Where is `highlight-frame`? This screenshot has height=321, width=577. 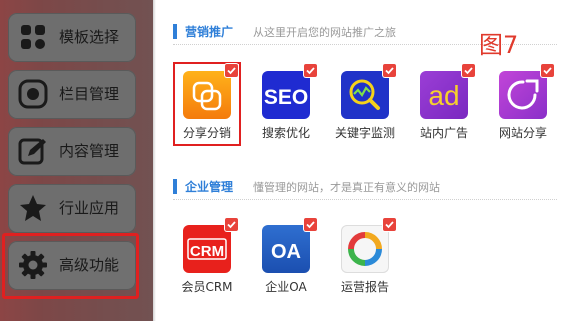 highlight-frame is located at coordinates (70, 266).